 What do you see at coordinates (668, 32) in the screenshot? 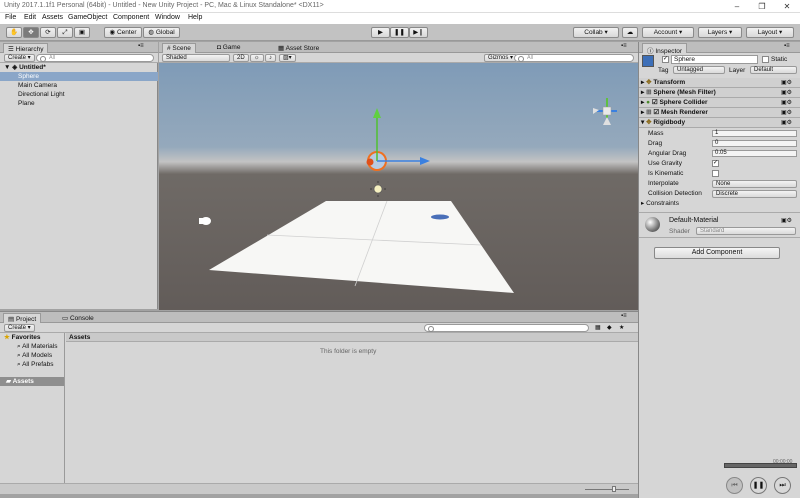
I see `account-dropdown: Account ▾` at bounding box center [668, 32].